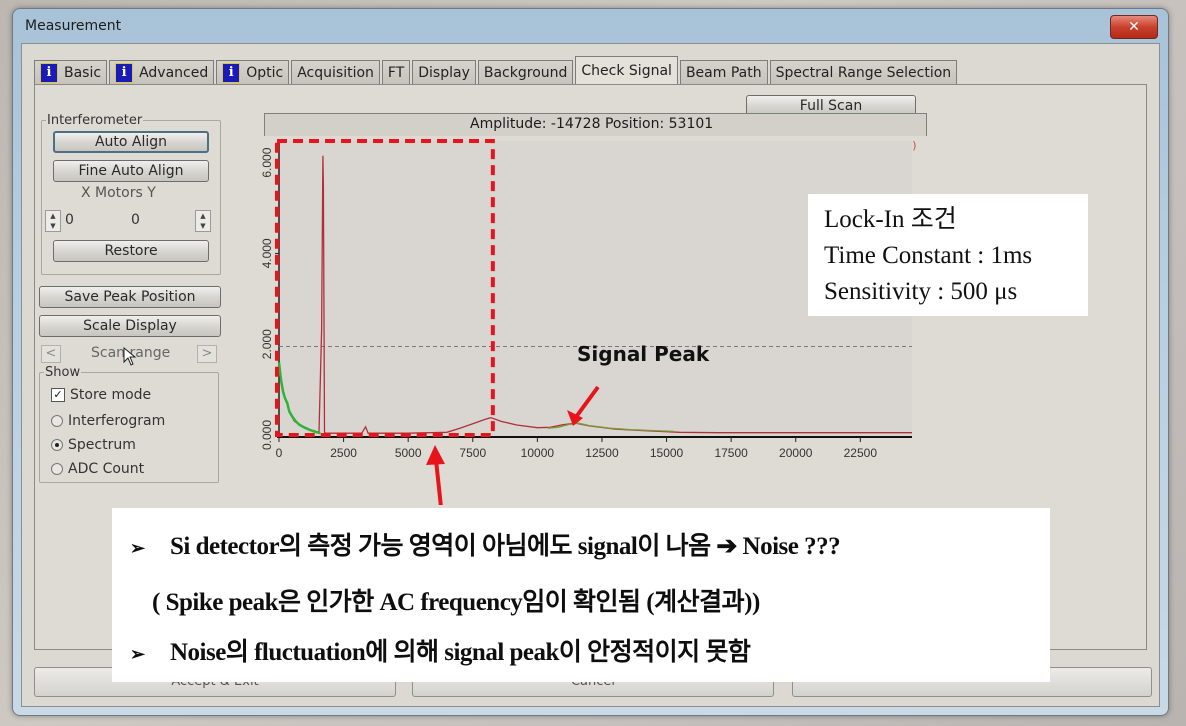  Describe the element at coordinates (267, 162) in the screenshot. I see `y-tick-label: 6.000` at that location.